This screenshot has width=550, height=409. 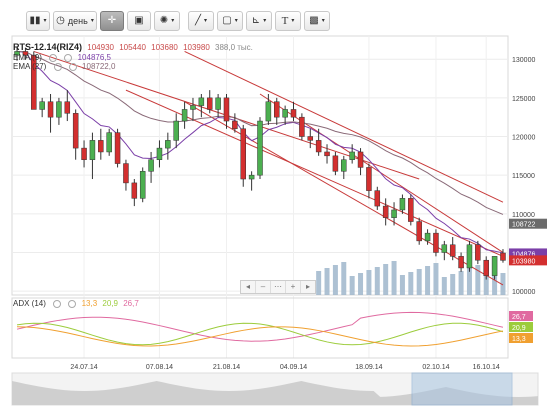 I want to click on zoom-out-button: –, so click(x=263, y=287).